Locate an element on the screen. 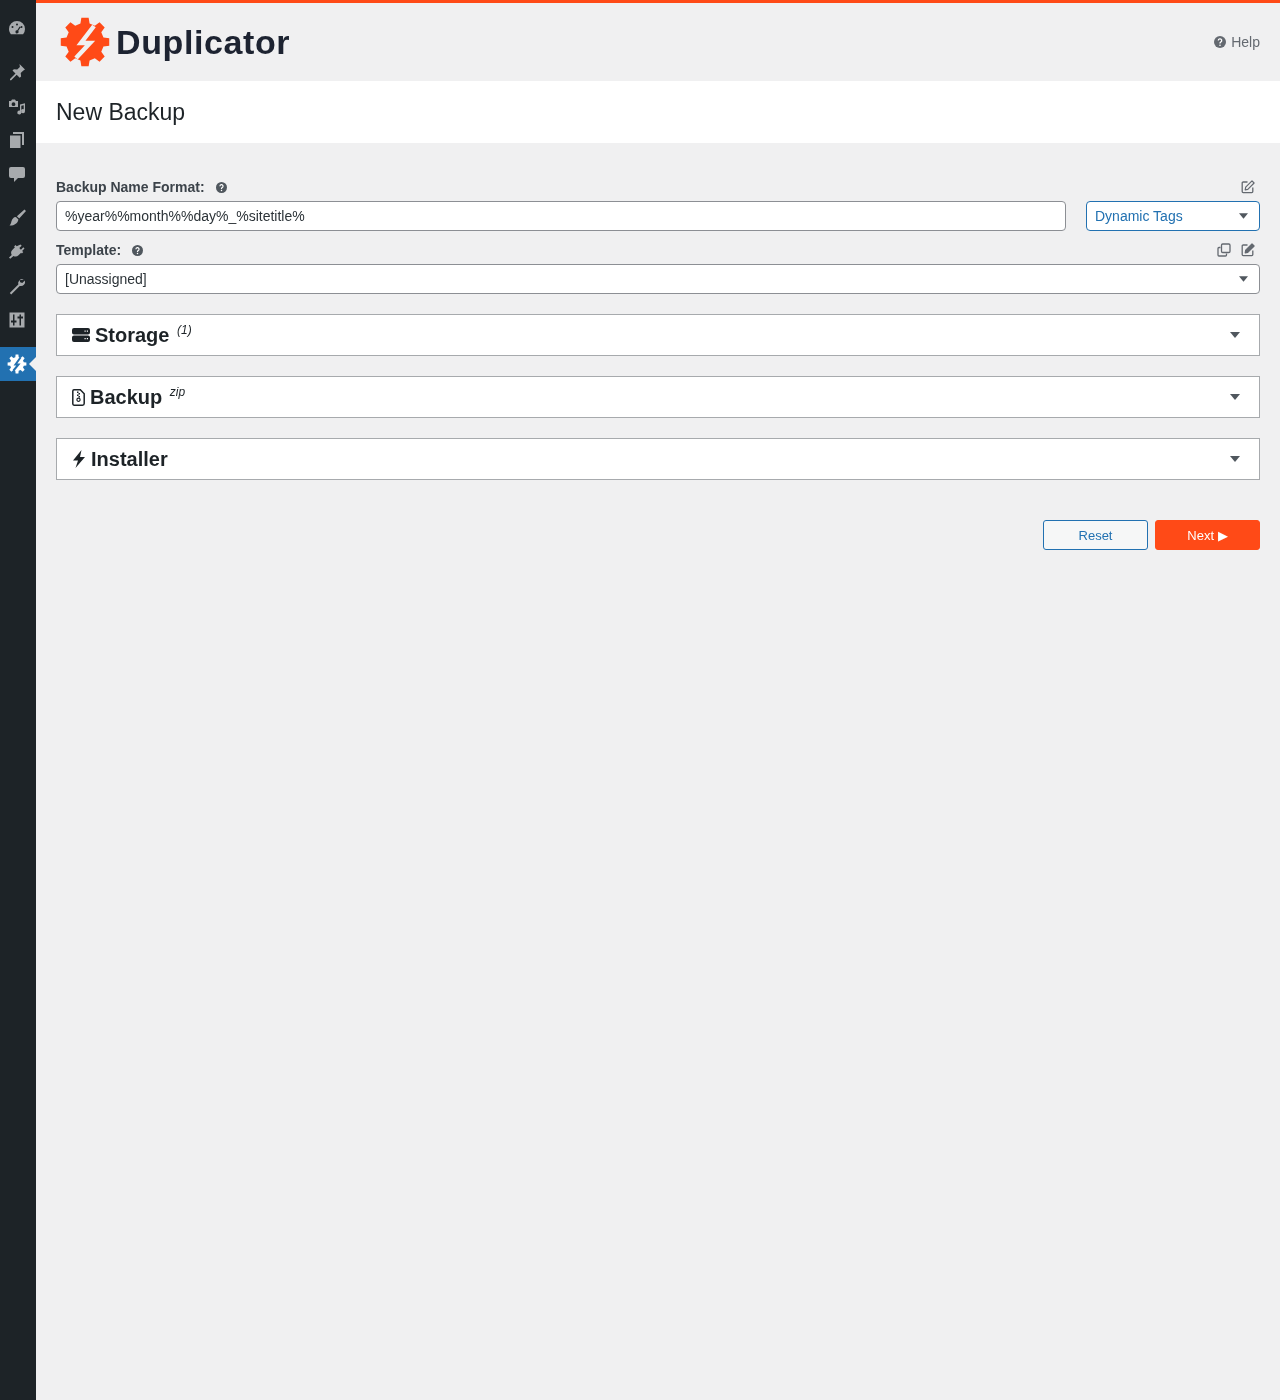  brush-icon is located at coordinates (17, 218).